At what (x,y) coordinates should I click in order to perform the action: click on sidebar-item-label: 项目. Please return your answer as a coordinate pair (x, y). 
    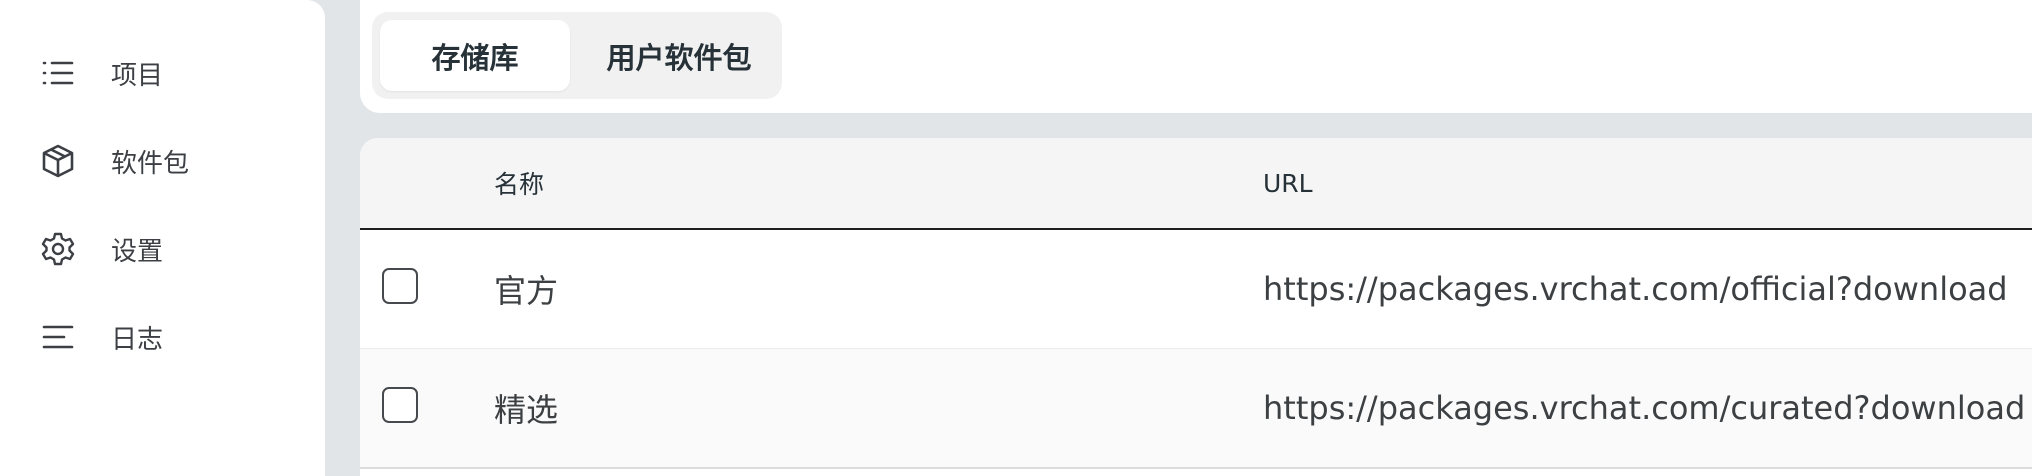
    Looking at the image, I should click on (137, 75).